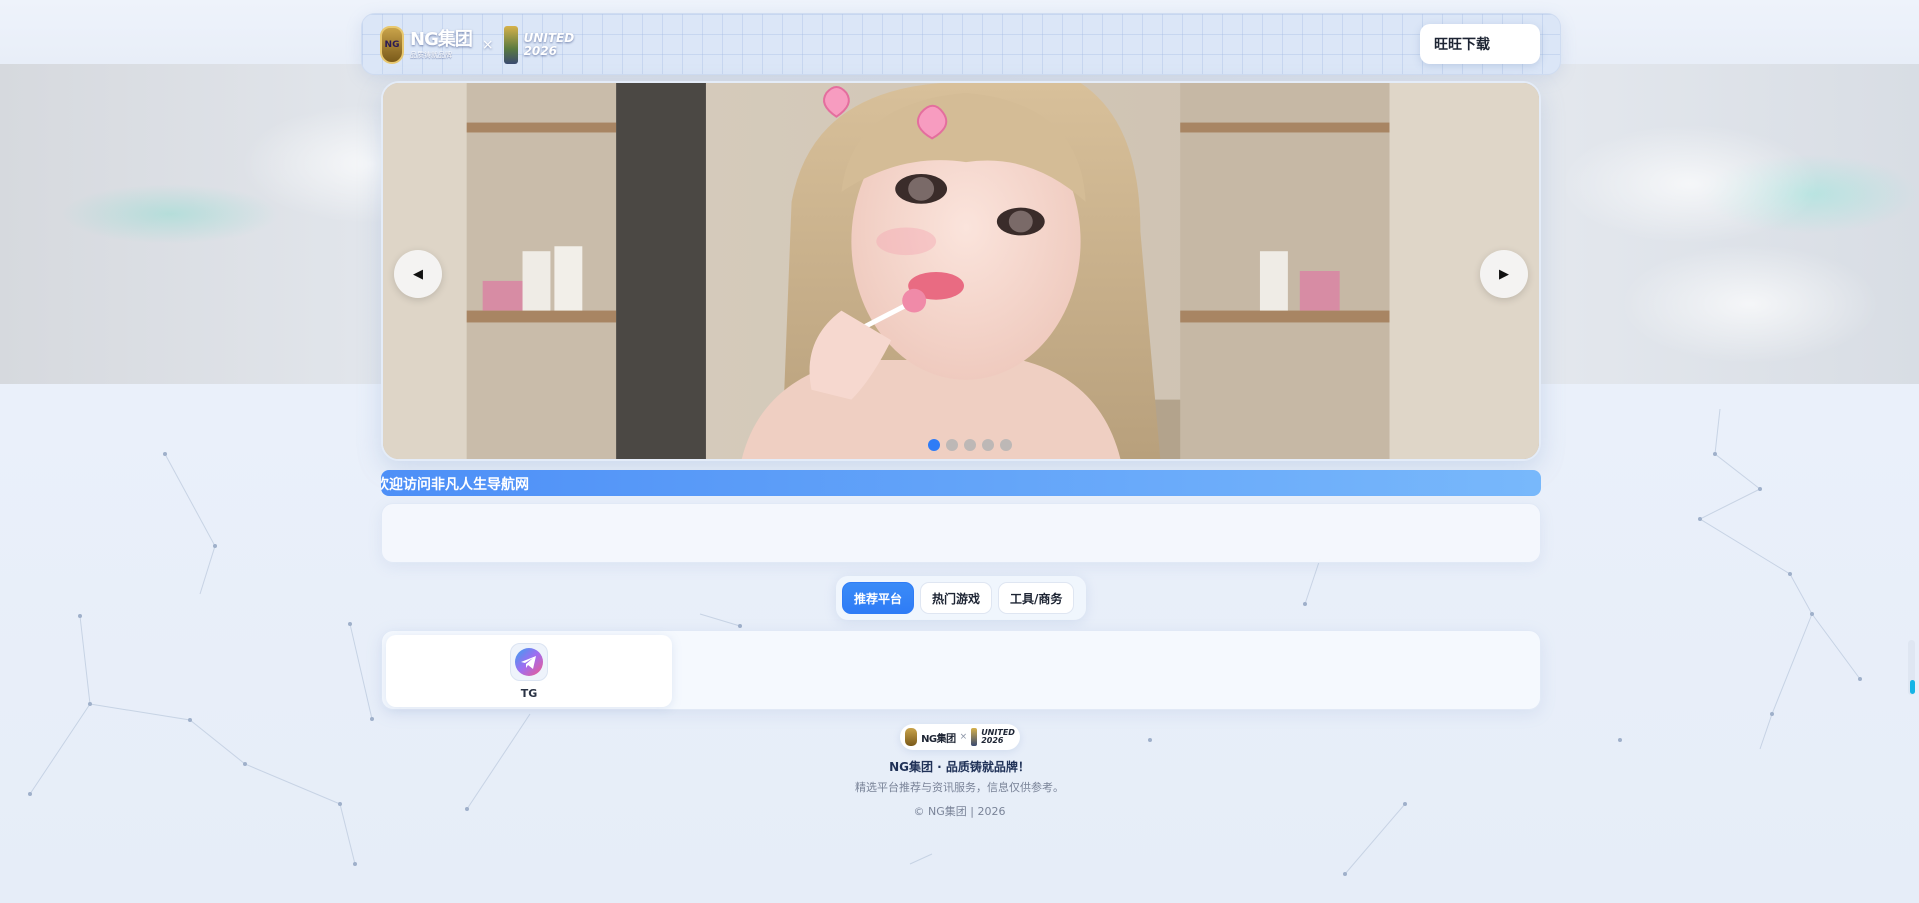 The image size is (1919, 903). Describe the element at coordinates (418, 274) in the screenshot. I see `carousel-prev-button: ◀` at that location.